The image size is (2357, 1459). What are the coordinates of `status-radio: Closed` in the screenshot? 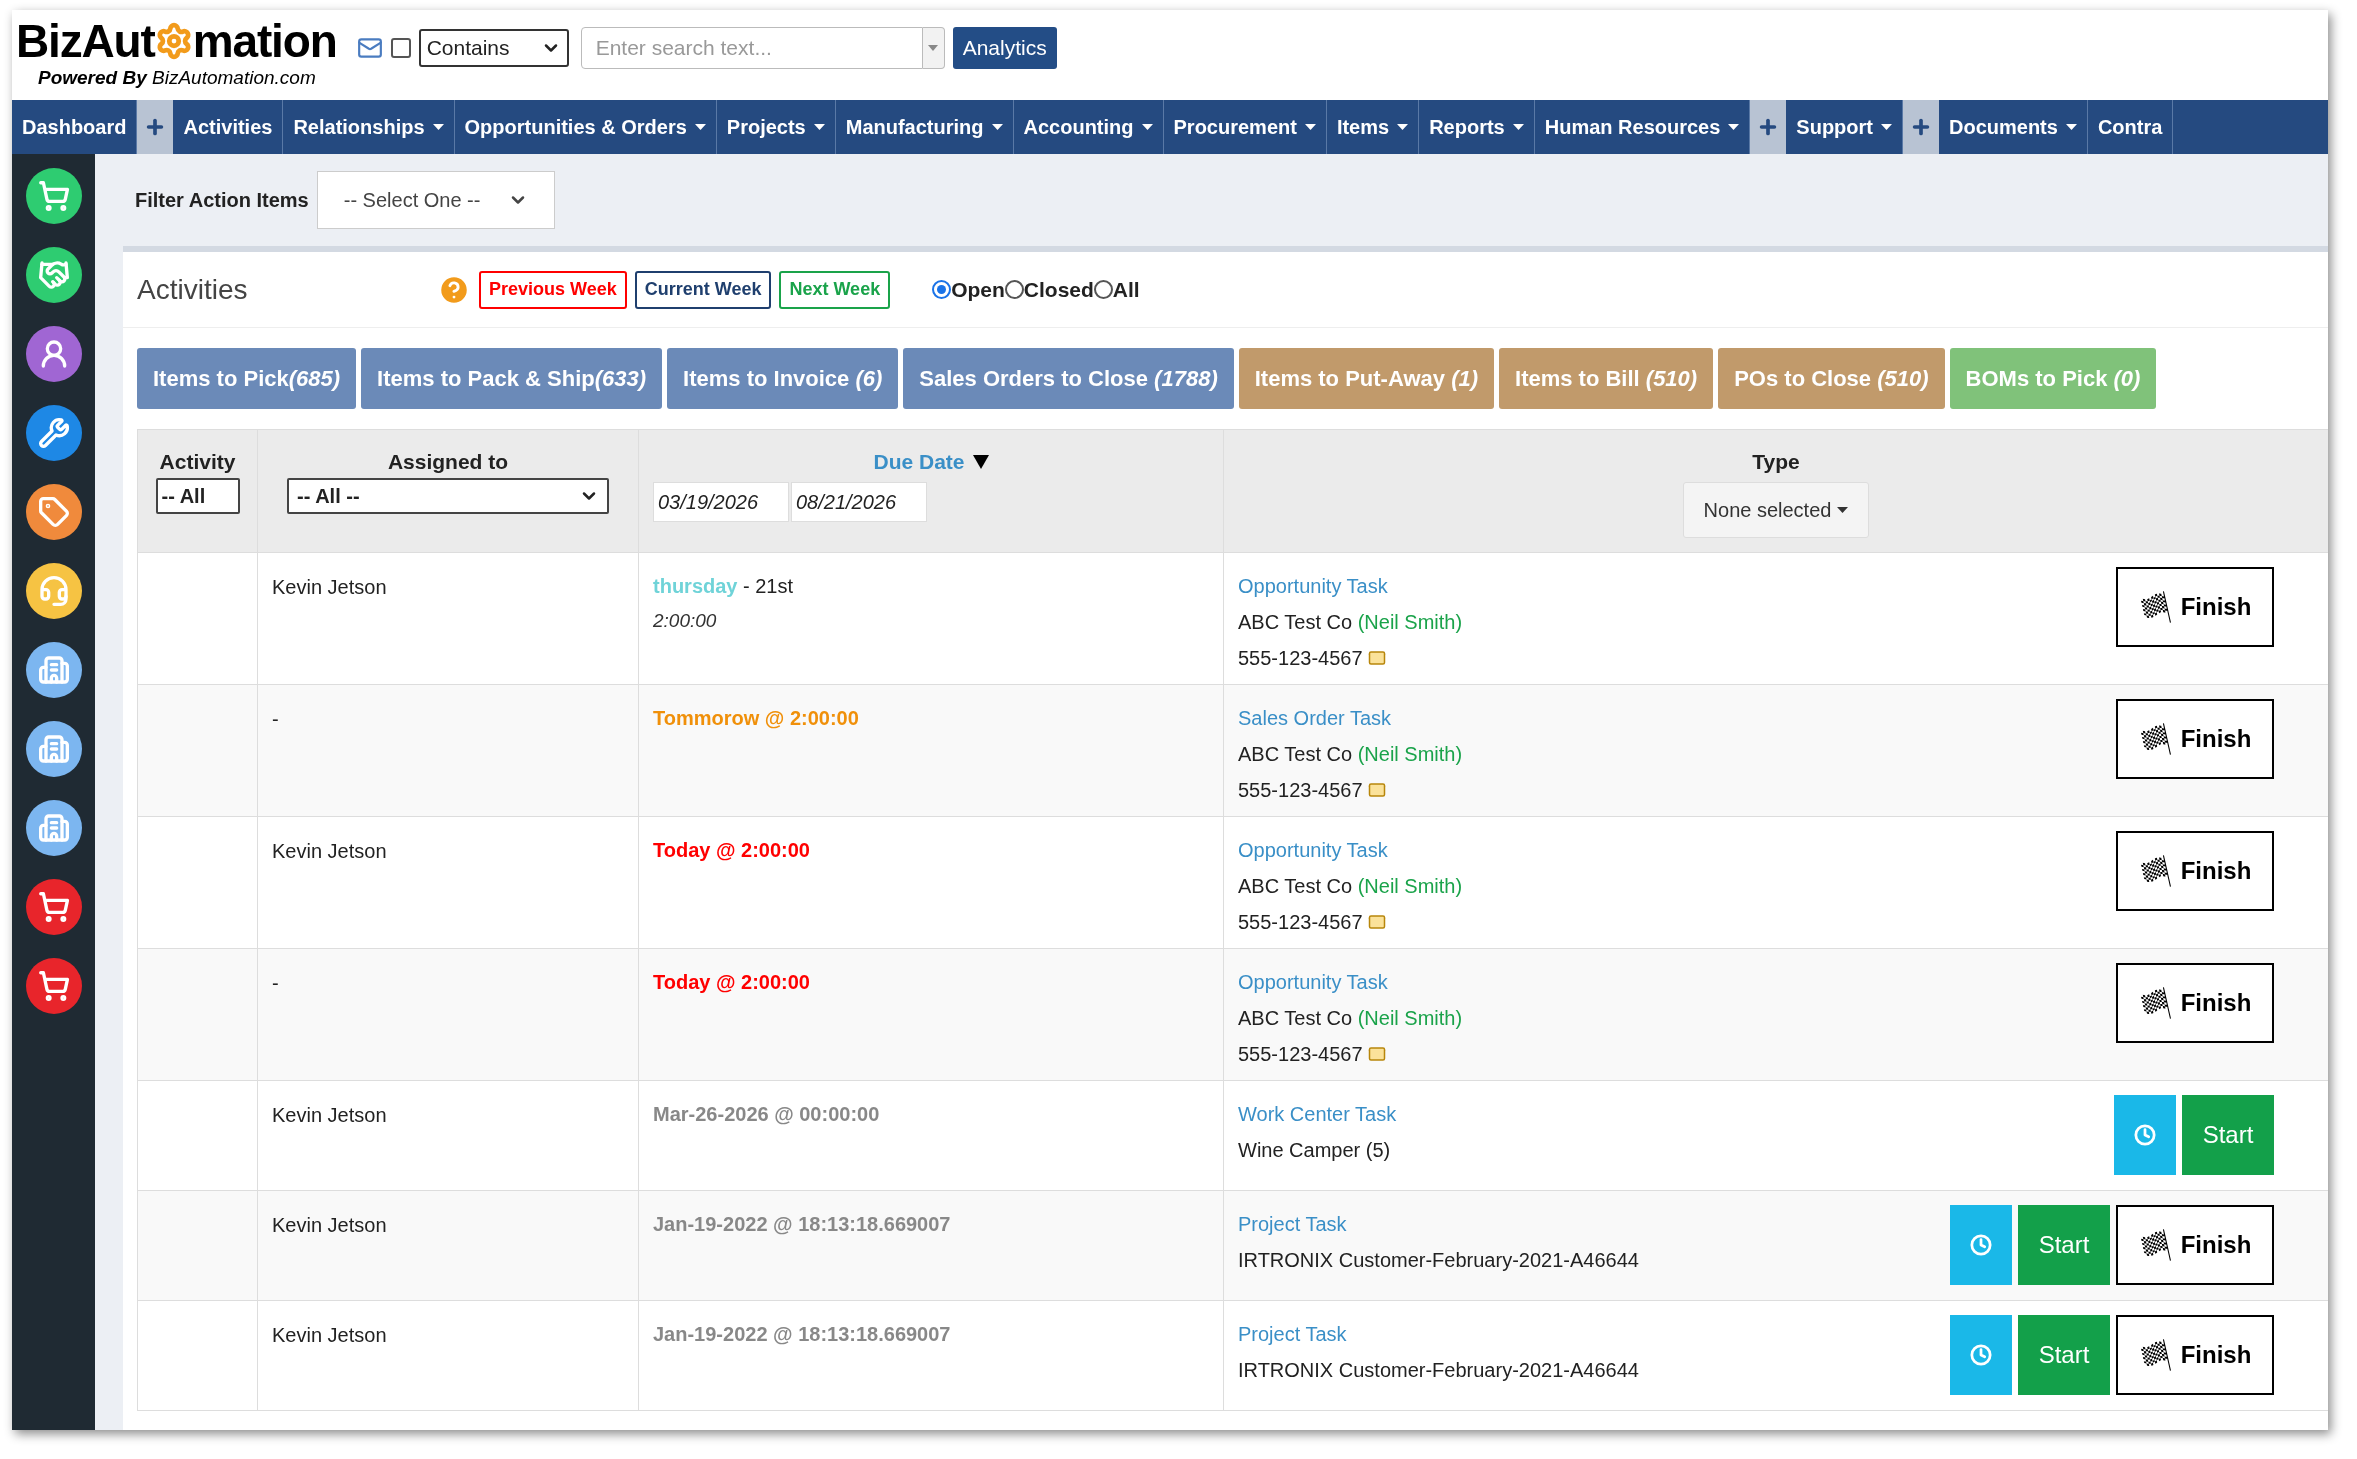 It's located at (1049, 289).